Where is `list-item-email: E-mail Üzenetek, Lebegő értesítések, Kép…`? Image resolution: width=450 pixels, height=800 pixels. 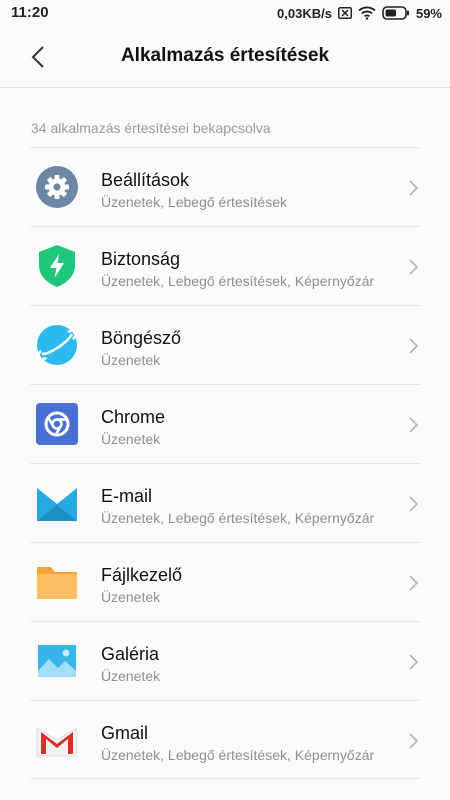
list-item-email: E-mail Üzenetek, Lebegő értesítések, Kép… is located at coordinates (225, 502).